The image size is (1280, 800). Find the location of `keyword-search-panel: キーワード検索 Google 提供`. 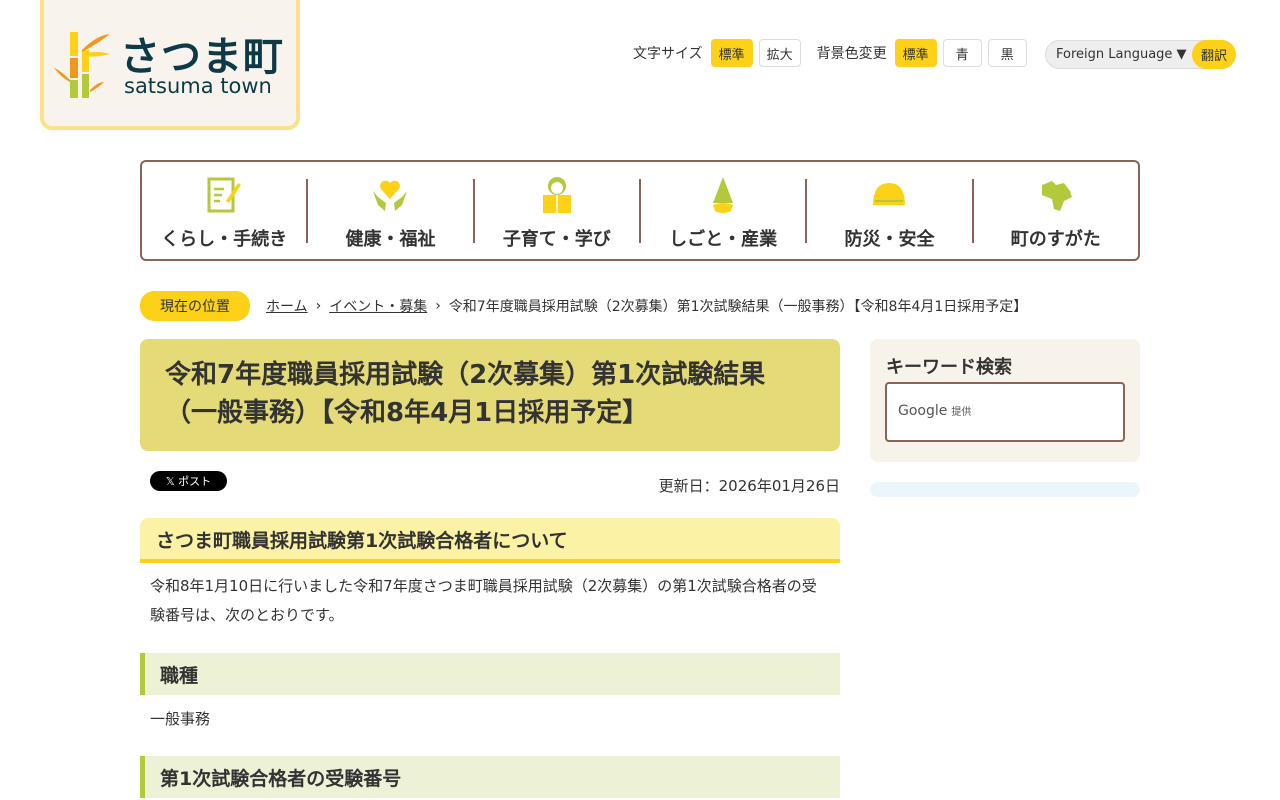

keyword-search-panel: キーワード検索 Google 提供 is located at coordinates (1005, 400).